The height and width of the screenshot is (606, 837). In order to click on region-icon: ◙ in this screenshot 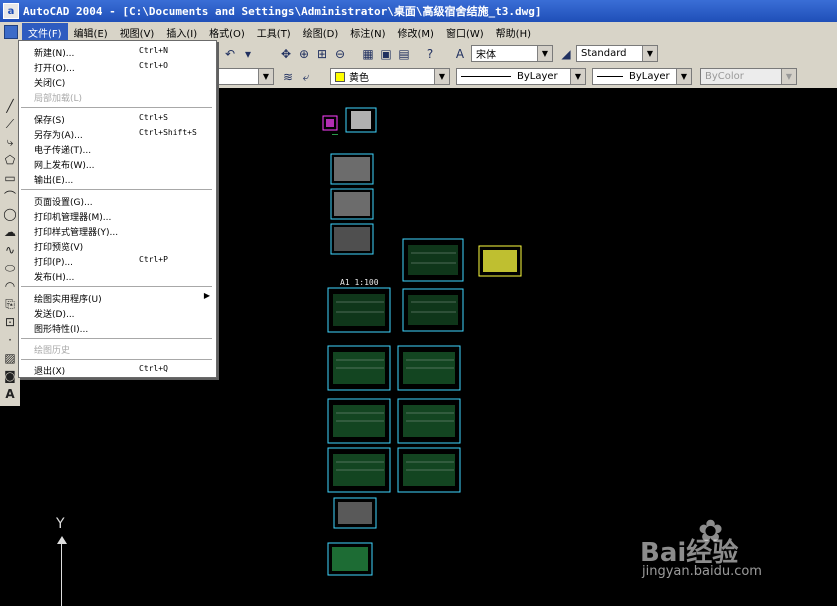, I will do `click(10, 376)`.